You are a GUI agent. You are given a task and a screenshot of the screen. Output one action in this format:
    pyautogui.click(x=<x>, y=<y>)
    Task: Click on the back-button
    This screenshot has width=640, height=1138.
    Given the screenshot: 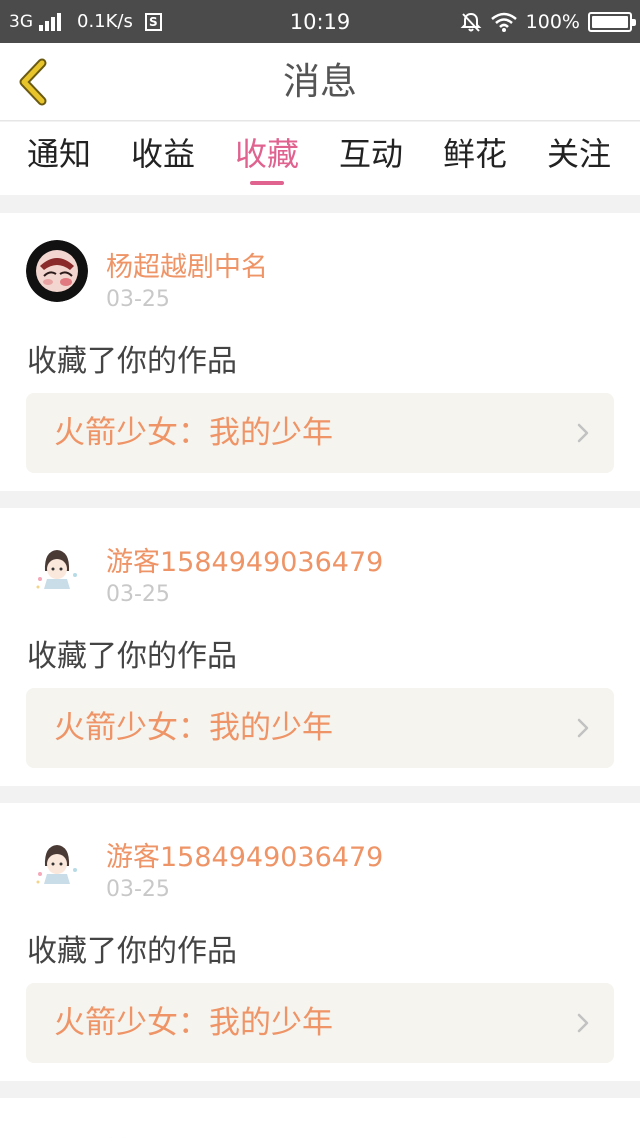 What is the action you would take?
    pyautogui.click(x=39, y=82)
    